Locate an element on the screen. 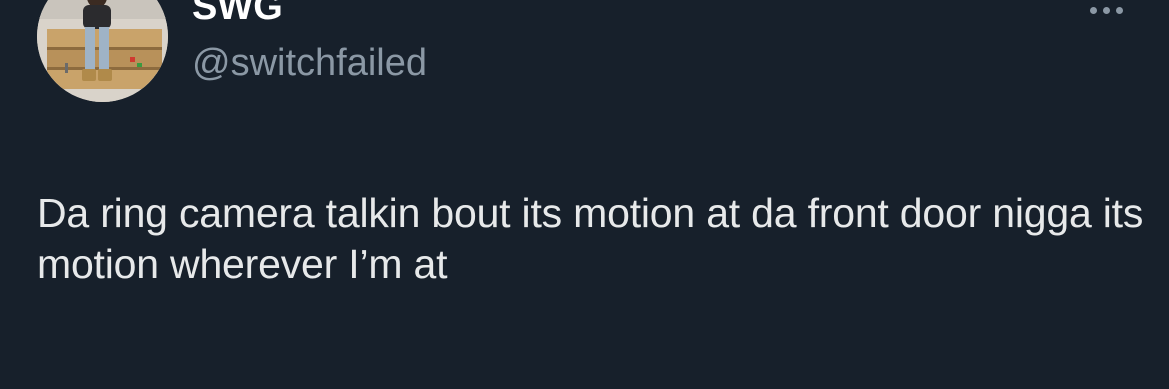 The image size is (1169, 389). avatar is located at coordinates (102, 51).